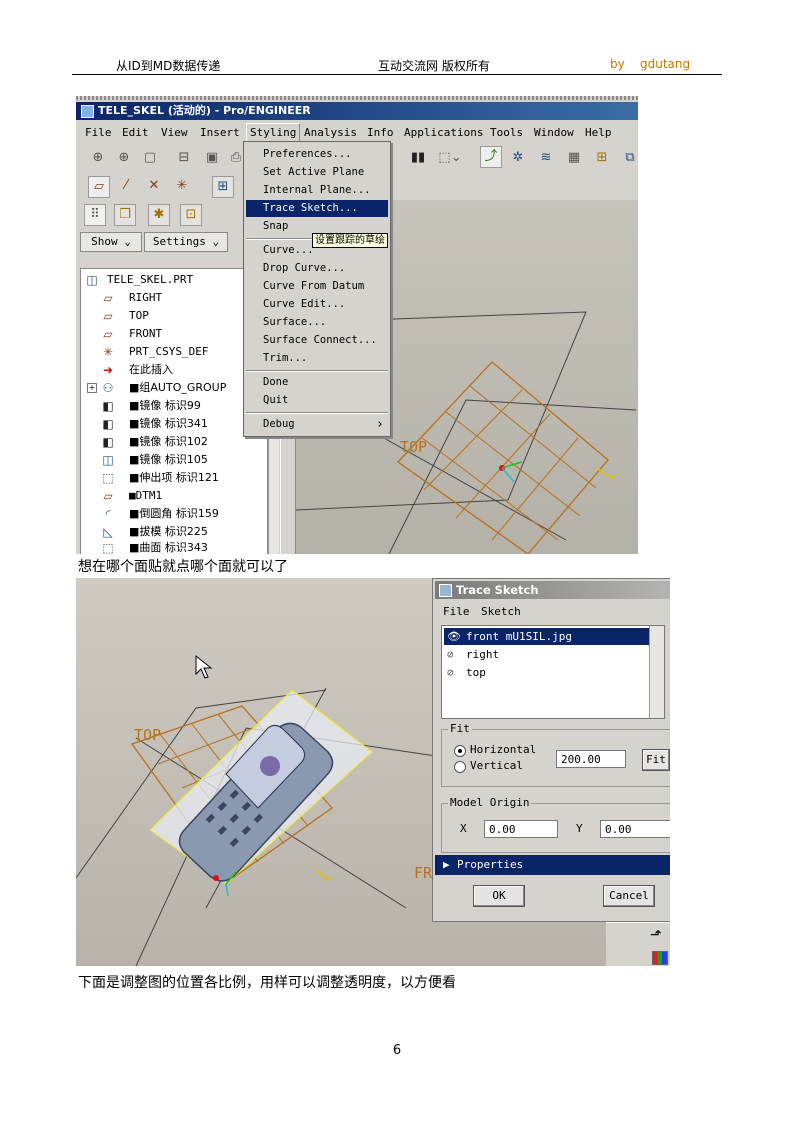 Image resolution: width=794 pixels, height=1123 pixels. Describe the element at coordinates (191, 215) in the screenshot. I see `tab-layers-icon: ⊡` at that location.